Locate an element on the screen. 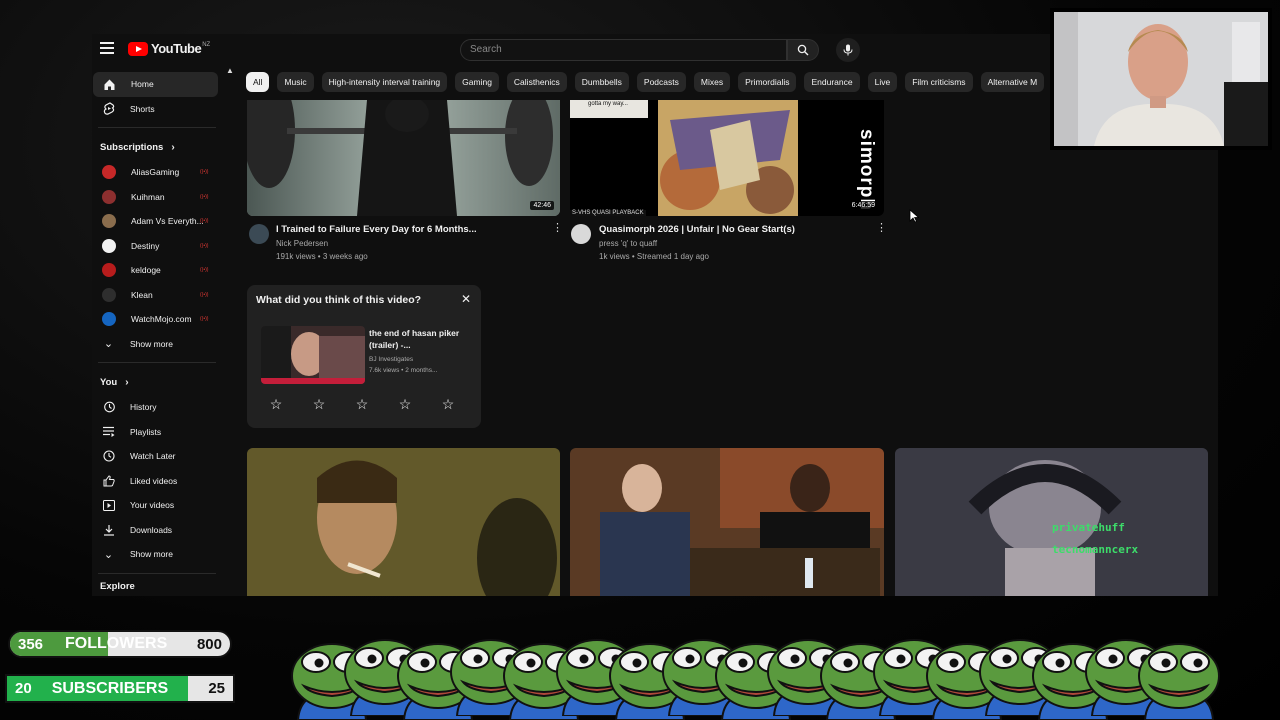 The image size is (1280, 720). search-button is located at coordinates (803, 50).